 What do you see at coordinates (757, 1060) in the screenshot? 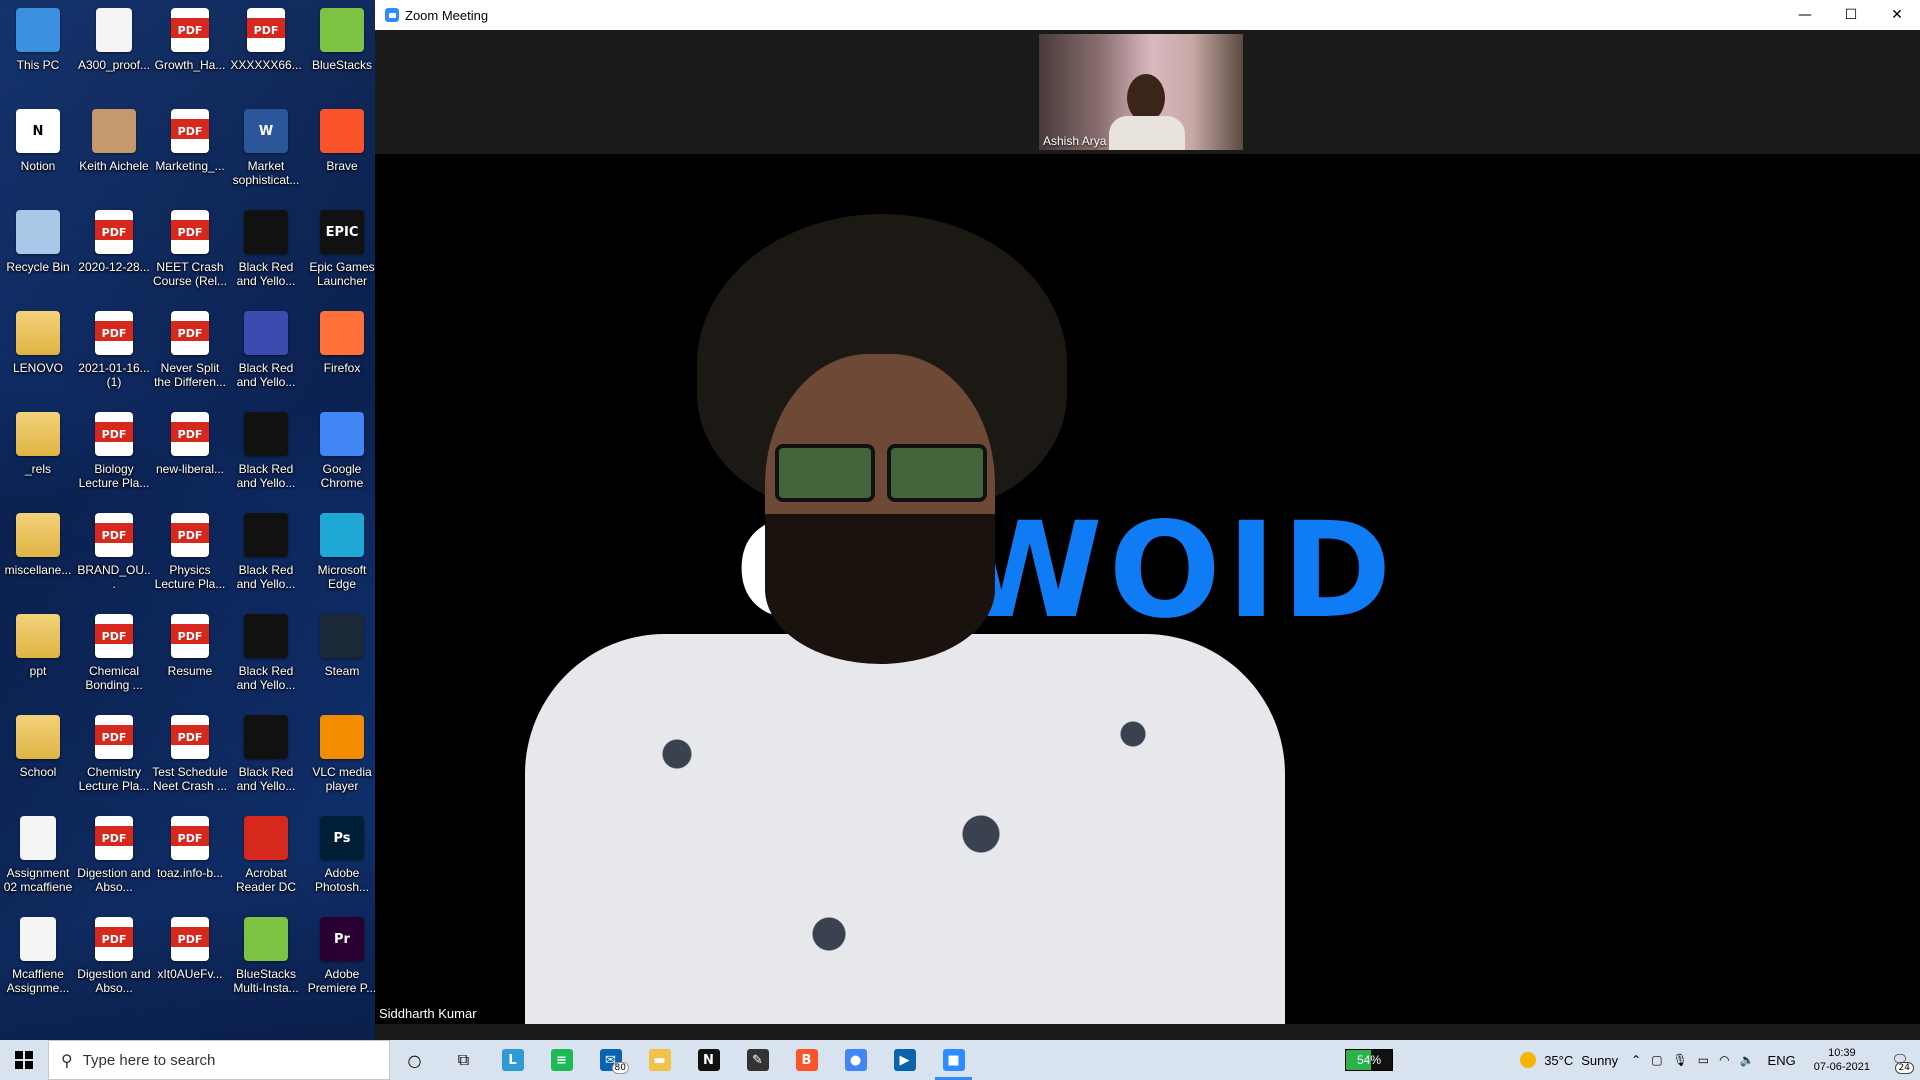
I see `taskbar-sticky-notes: ✎` at bounding box center [757, 1060].